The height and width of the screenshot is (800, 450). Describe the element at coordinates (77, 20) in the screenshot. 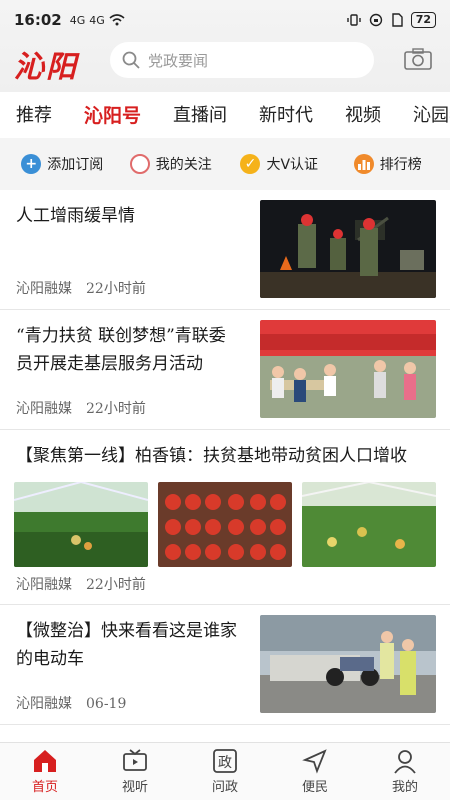

I see `signal-icon-1: 4G` at that location.